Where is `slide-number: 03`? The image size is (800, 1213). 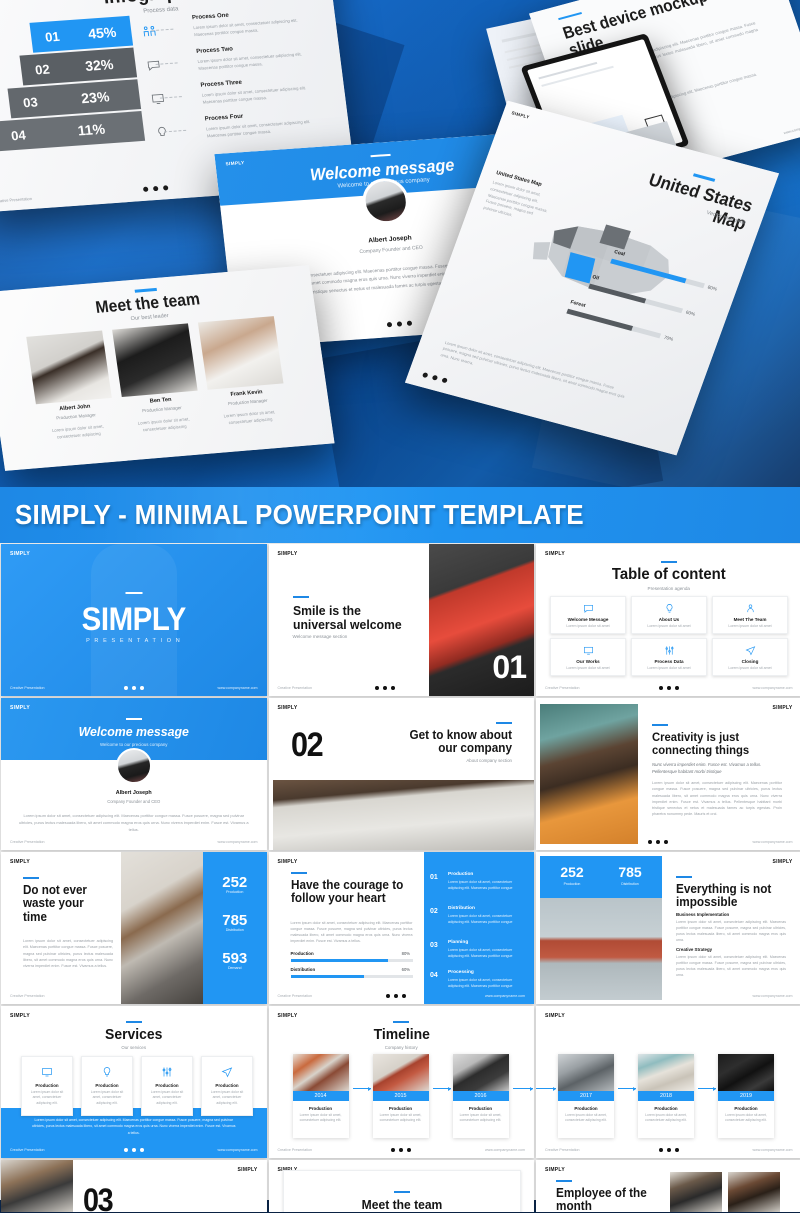 slide-number: 03 is located at coordinates (98, 1197).